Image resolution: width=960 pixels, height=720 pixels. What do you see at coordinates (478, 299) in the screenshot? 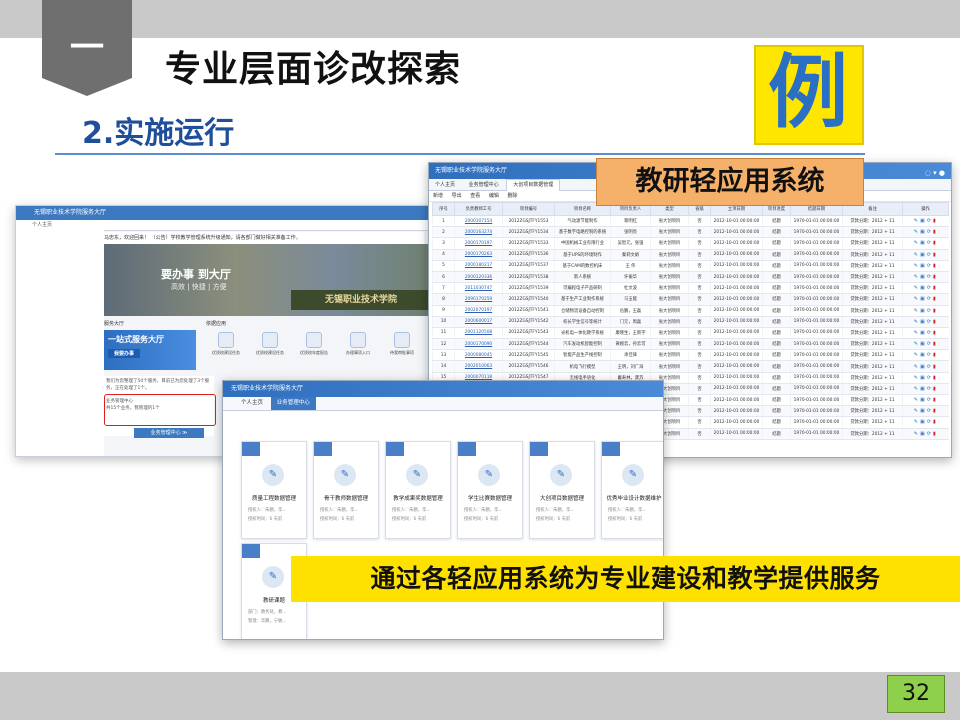
I see `table-cell: 2090170259` at bounding box center [478, 299].